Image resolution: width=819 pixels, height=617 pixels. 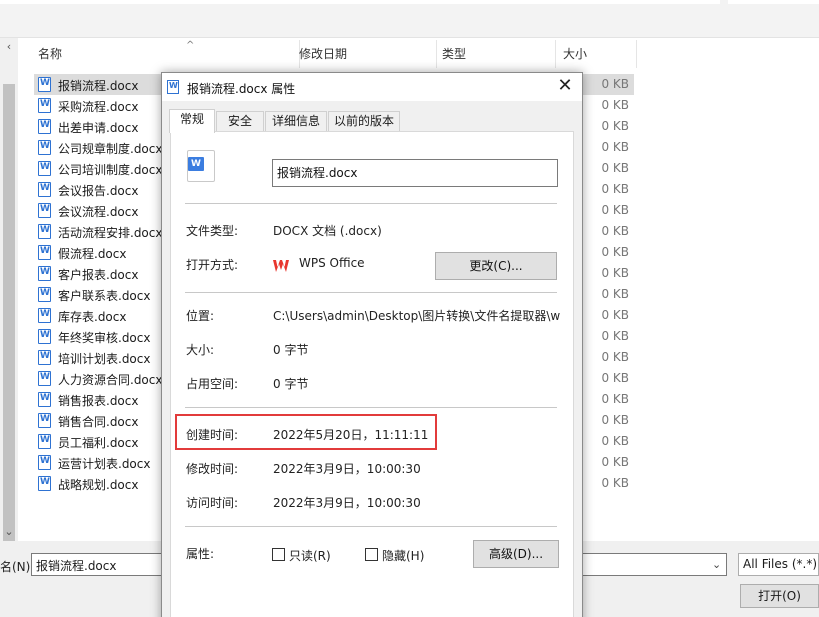 What do you see at coordinates (371, 554) in the screenshot?
I see `hidden-checkbox` at bounding box center [371, 554].